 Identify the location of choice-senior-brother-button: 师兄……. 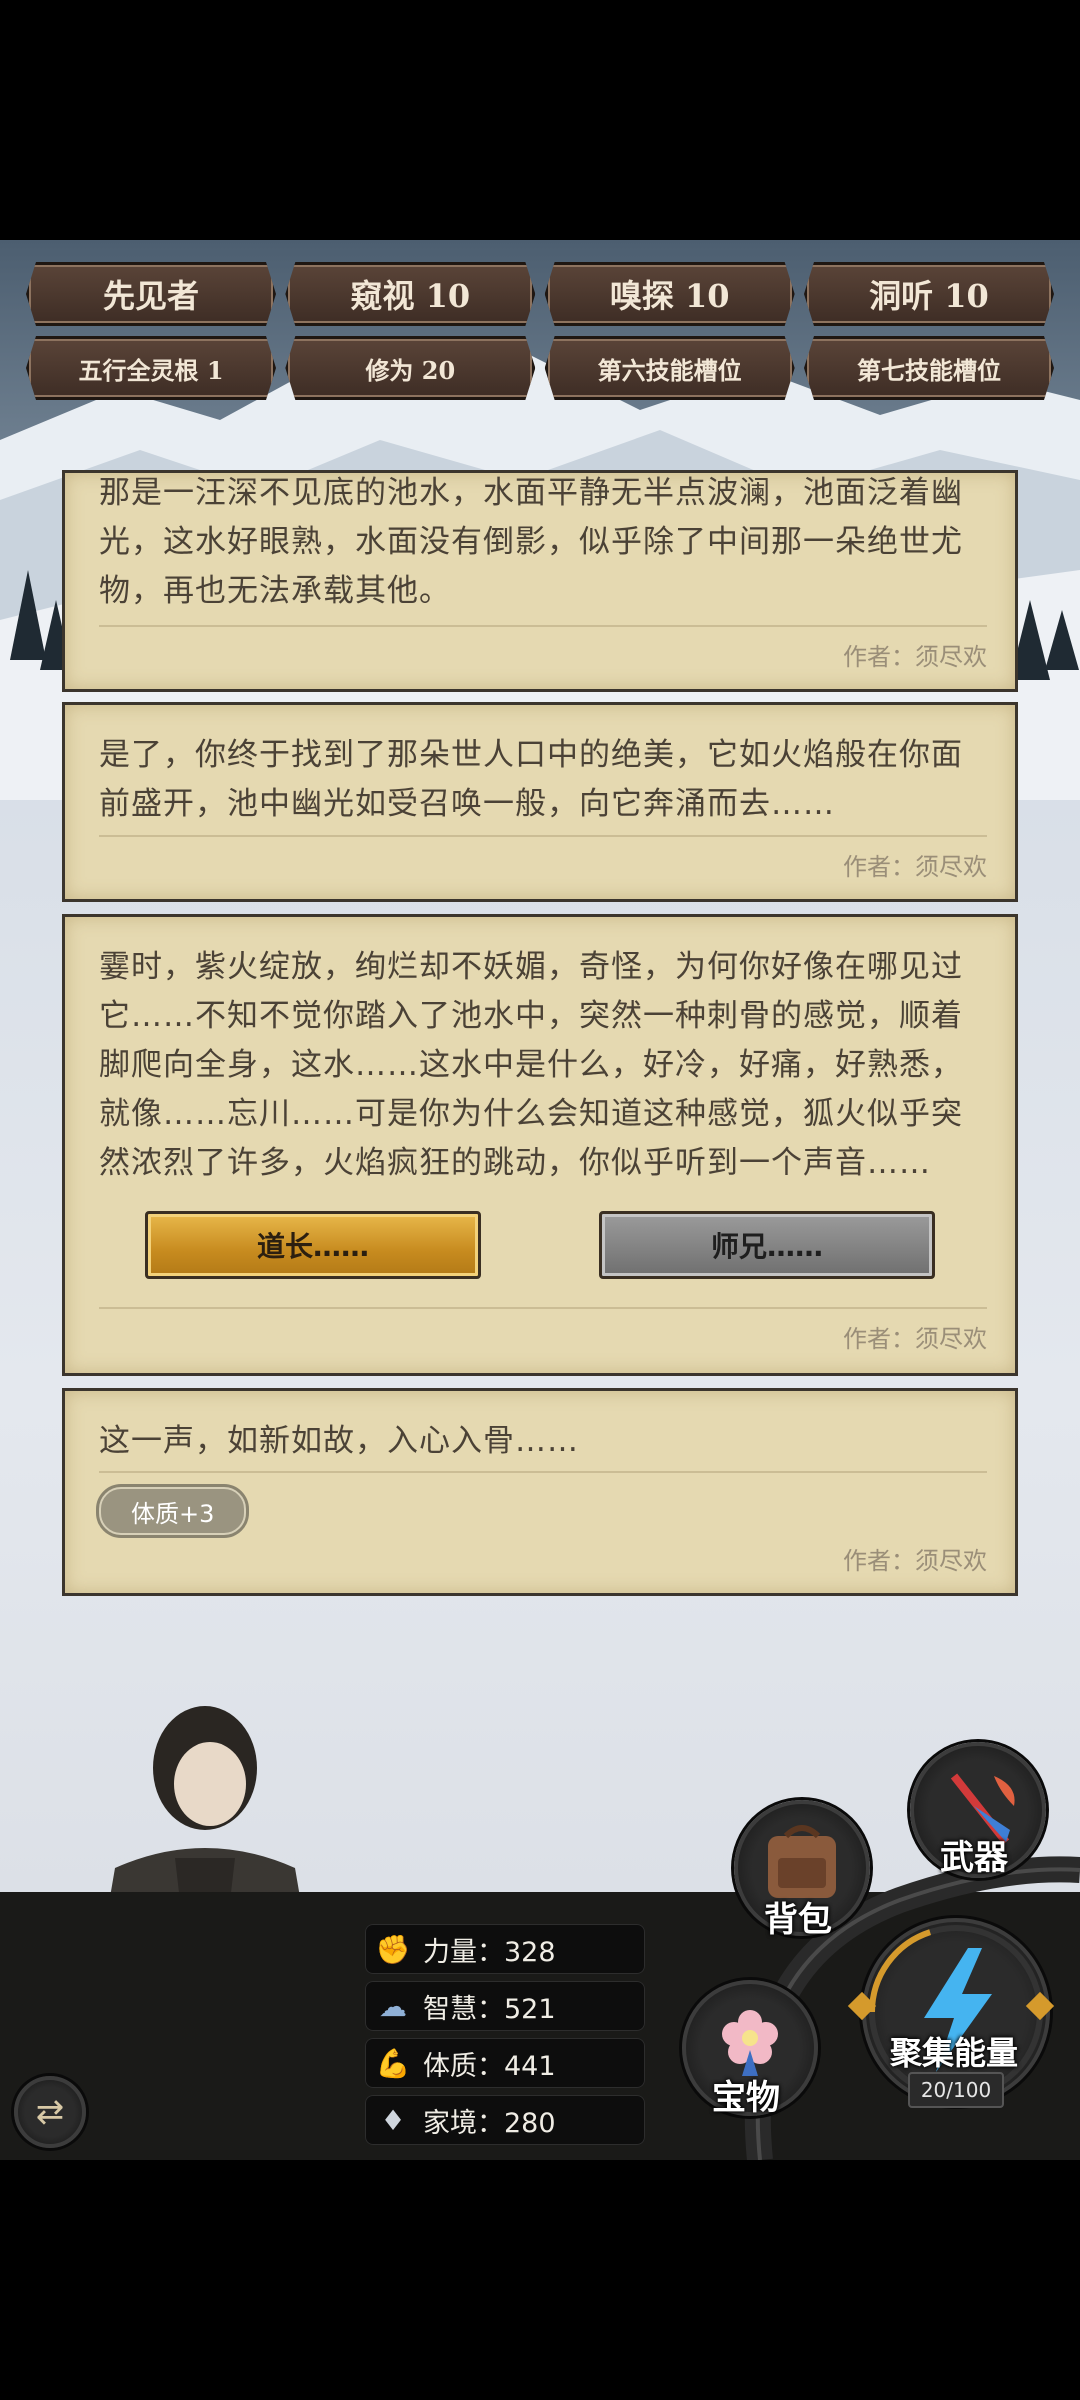
(767, 1245).